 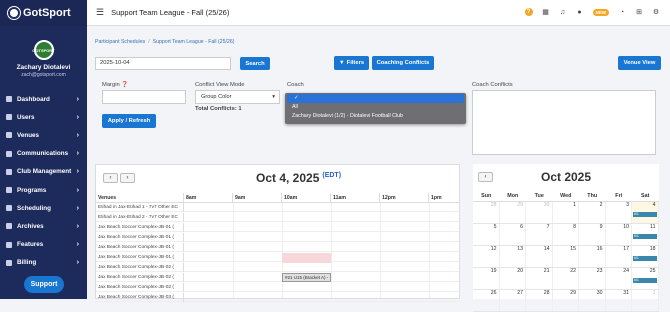 I want to click on coach-option-all: All, so click(x=375, y=107).